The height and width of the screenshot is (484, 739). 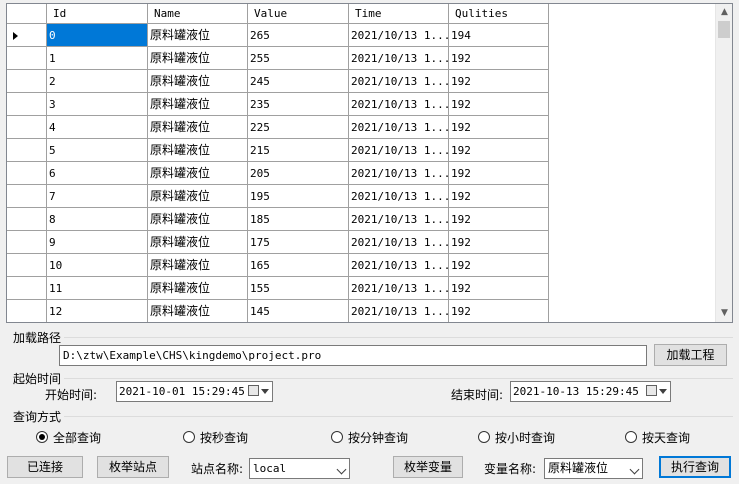 What do you see at coordinates (428, 467) in the screenshot?
I see `enum-vars-button: 枚举变量` at bounding box center [428, 467].